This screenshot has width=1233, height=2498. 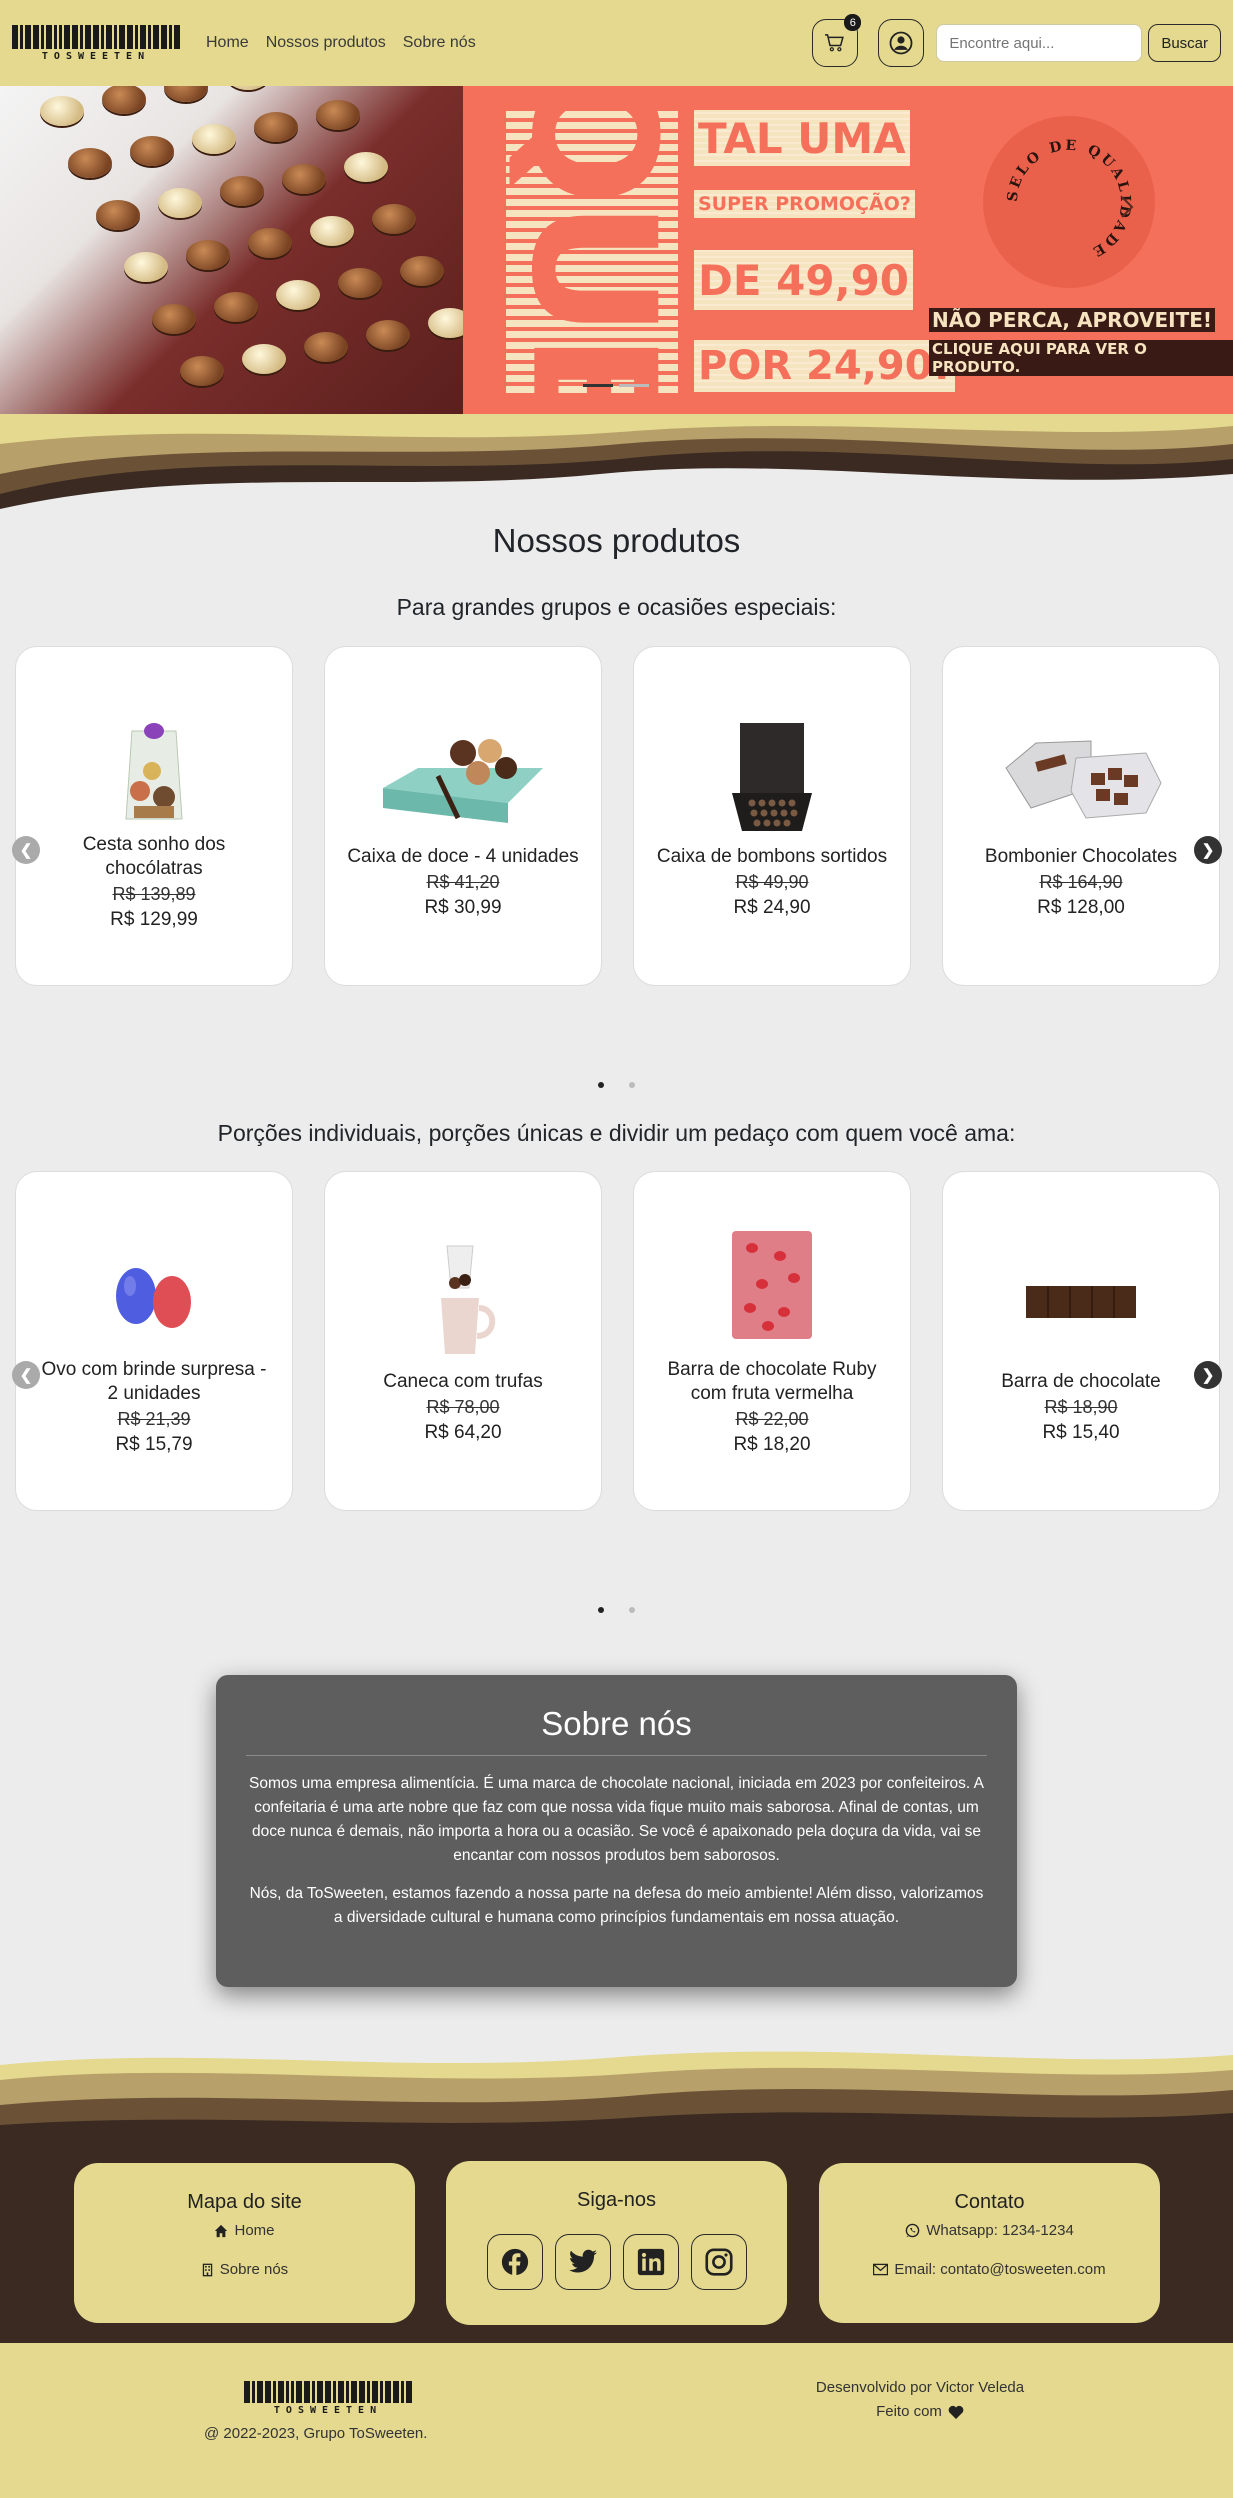 I want to click on product-price: R$ 24,90, so click(x=772, y=908).